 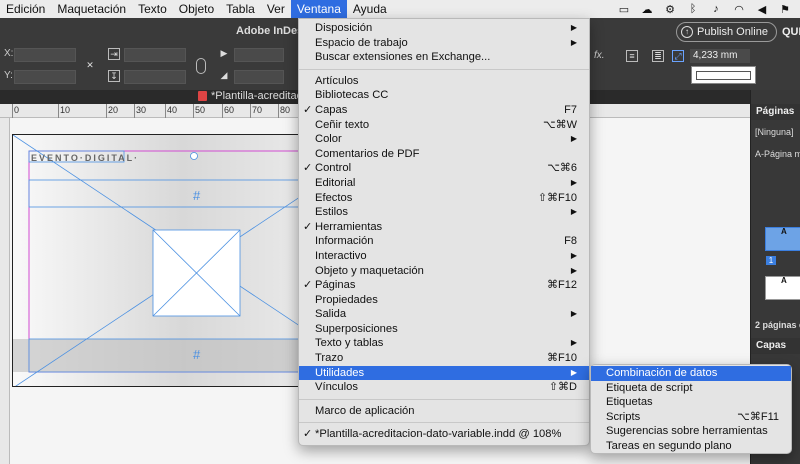 What do you see at coordinates (444, 285) in the screenshot?
I see `menu-item-paginas: ✓ Páginas ⌘F12` at bounding box center [444, 285].